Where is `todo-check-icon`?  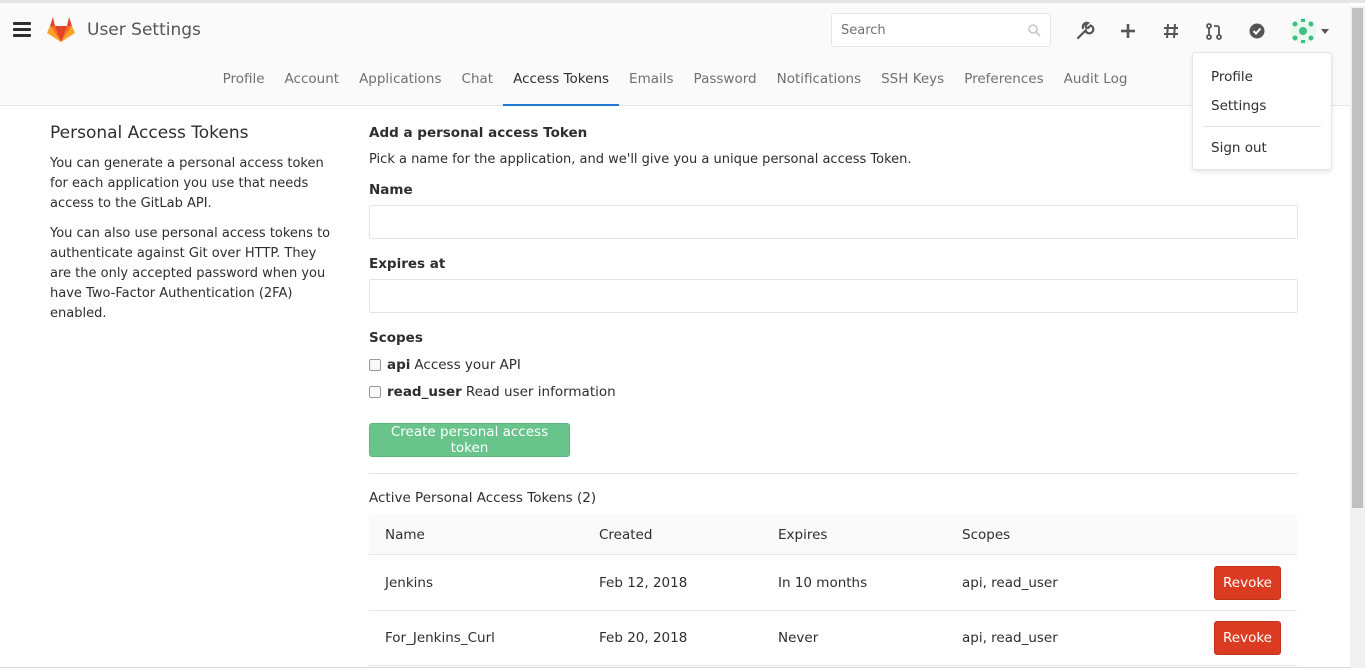
todo-check-icon is located at coordinates (1257, 31).